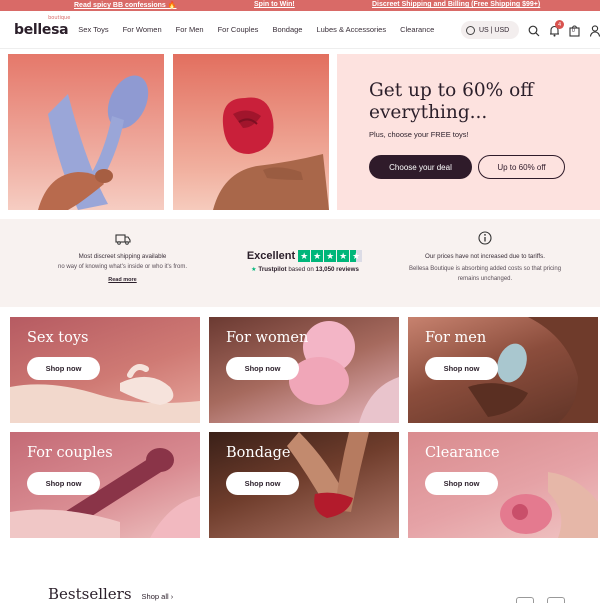 The width and height of the screenshot is (600, 603). Describe the element at coordinates (503, 485) in the screenshot. I see `category-tile-clearance: Clearance Shop now` at that location.